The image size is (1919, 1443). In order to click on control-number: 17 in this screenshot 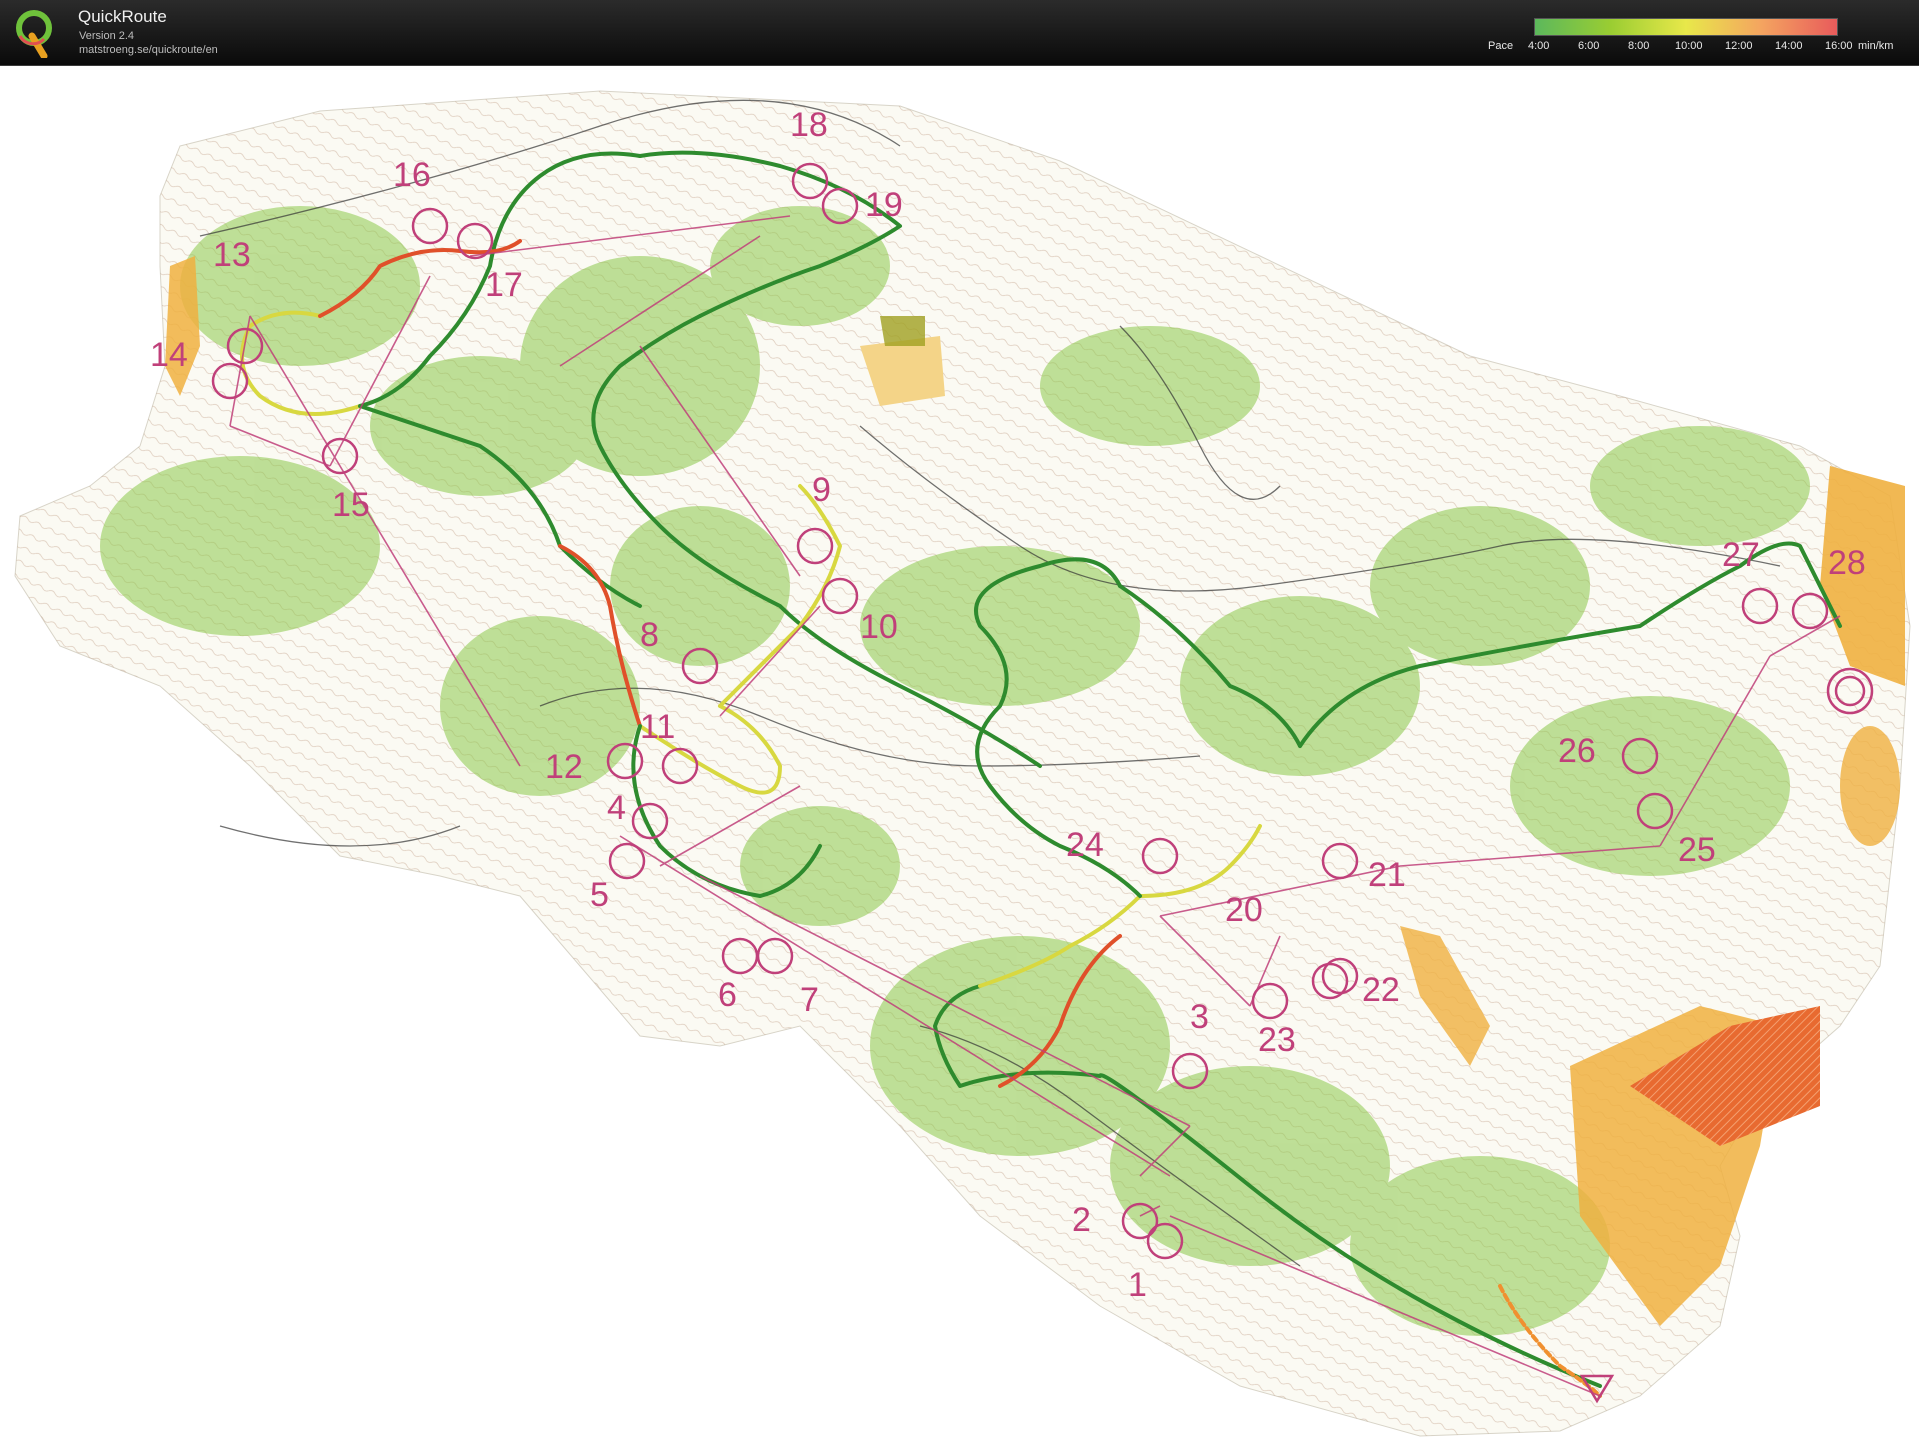, I will do `click(504, 285)`.